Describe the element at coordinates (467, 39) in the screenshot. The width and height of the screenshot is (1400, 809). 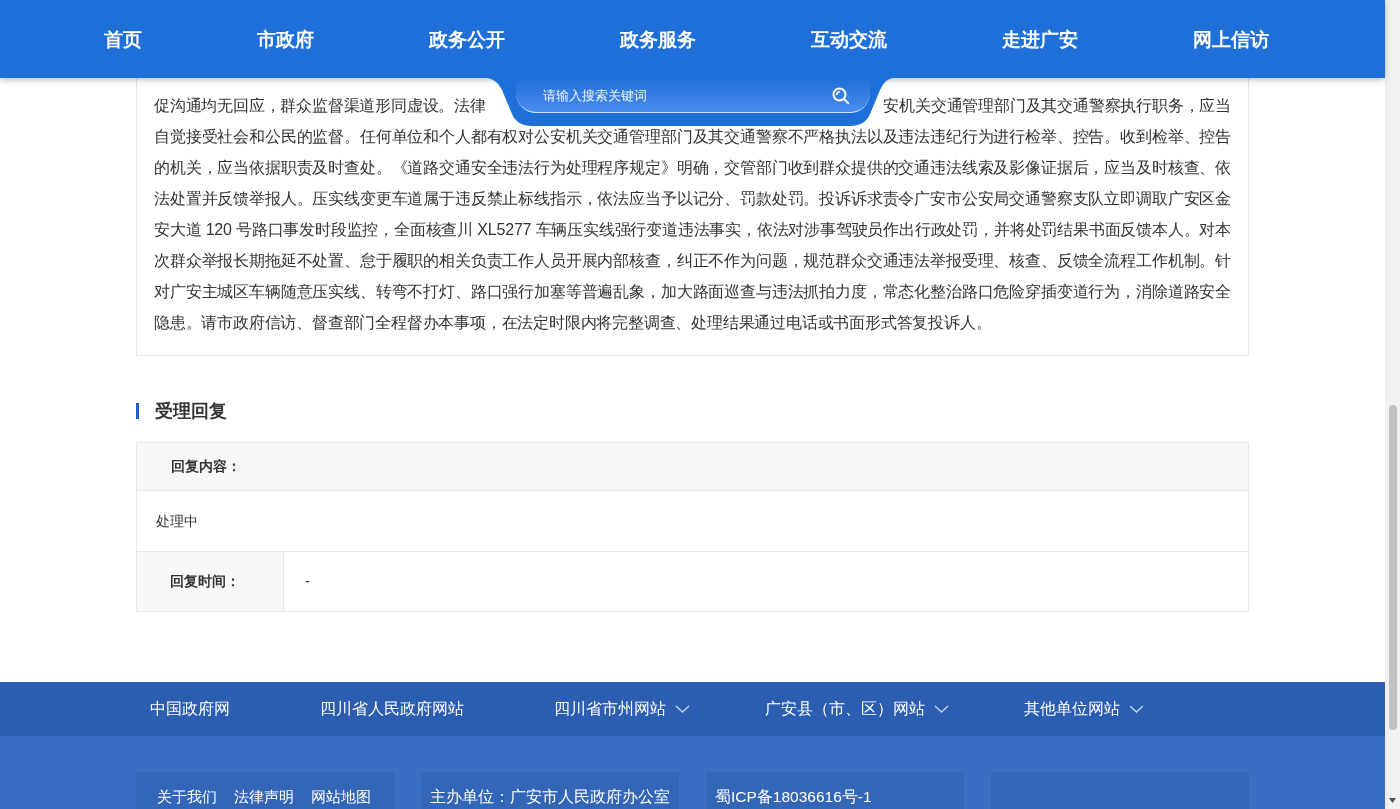
I see `nav-link: 政务公开` at that location.